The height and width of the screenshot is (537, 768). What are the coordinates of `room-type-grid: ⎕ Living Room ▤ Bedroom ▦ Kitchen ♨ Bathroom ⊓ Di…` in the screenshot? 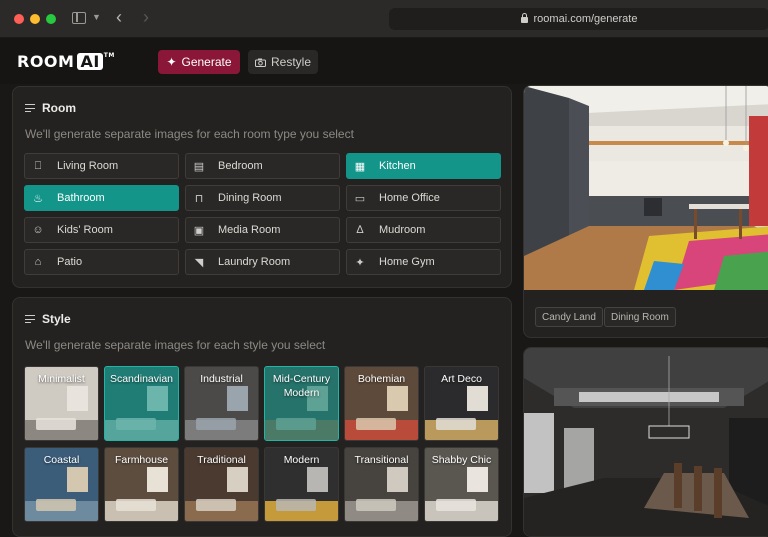 It's located at (262, 214).